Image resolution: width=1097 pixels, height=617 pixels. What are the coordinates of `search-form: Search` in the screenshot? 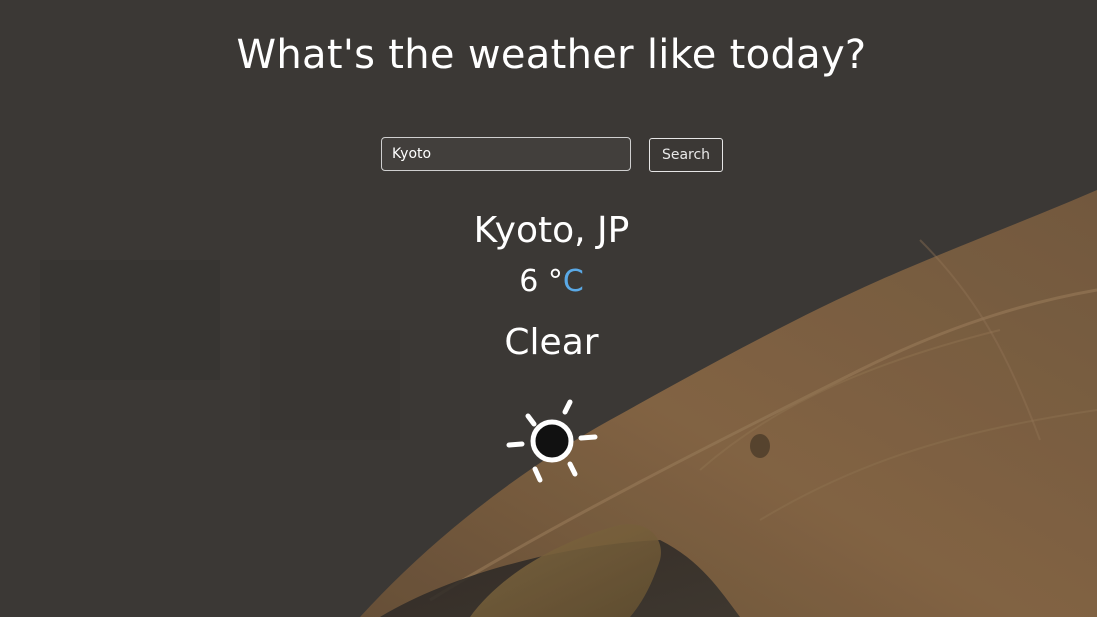 It's located at (552, 154).